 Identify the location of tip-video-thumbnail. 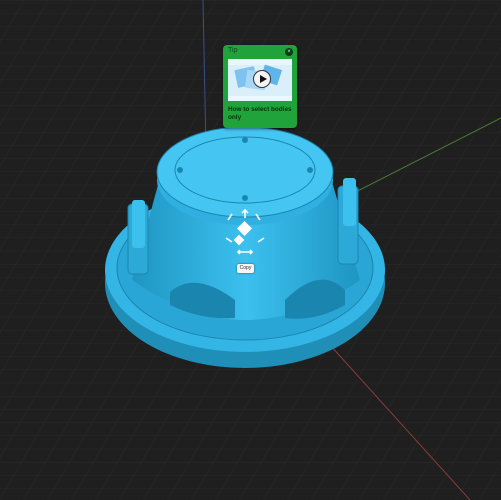
(260, 80).